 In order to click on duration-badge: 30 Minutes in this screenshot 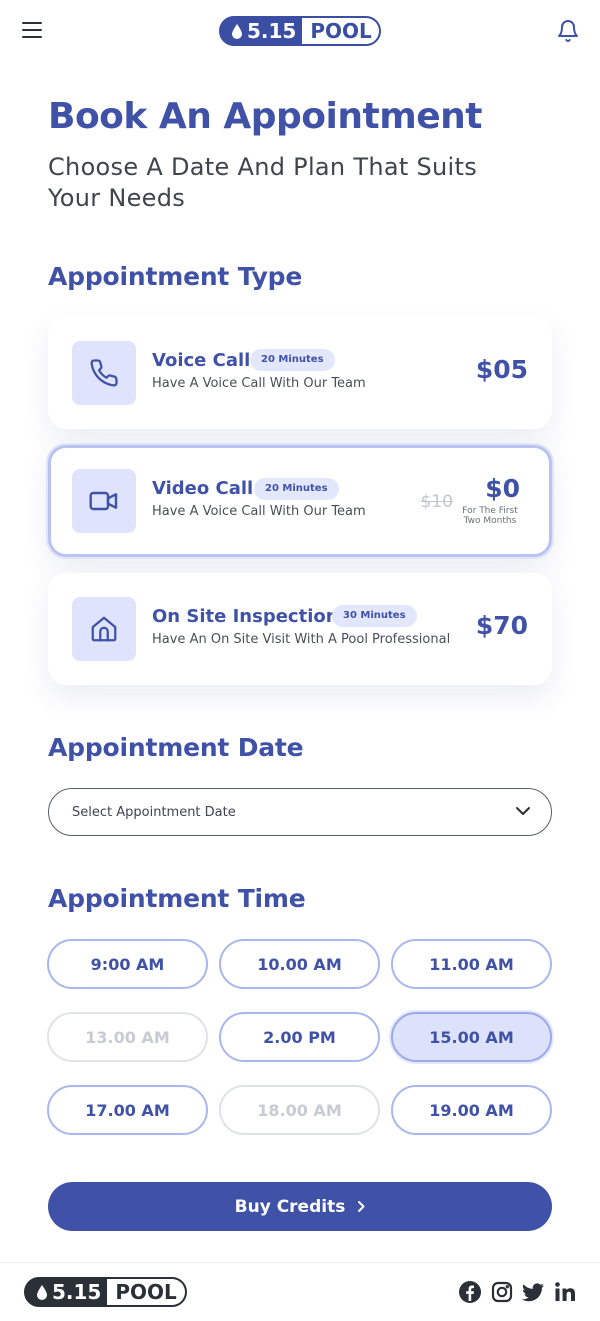, I will do `click(374, 616)`.